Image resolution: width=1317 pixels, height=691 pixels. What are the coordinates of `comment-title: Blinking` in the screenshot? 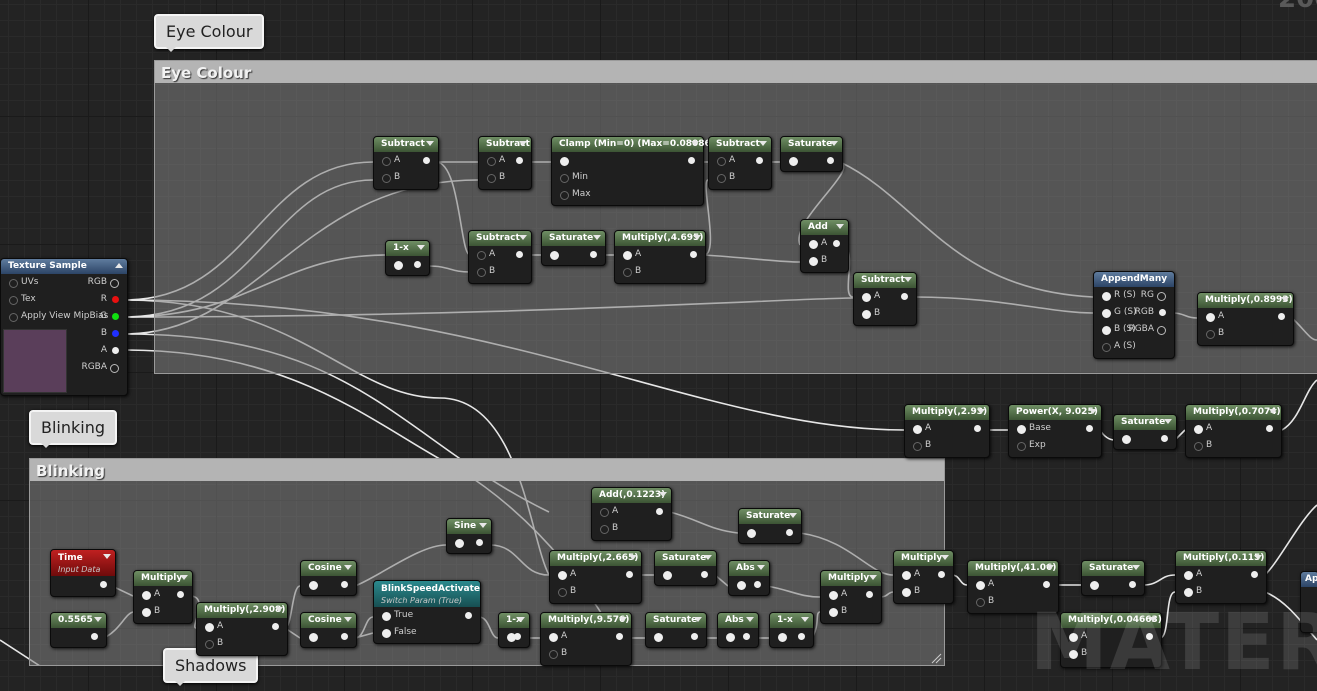 It's located at (487, 470).